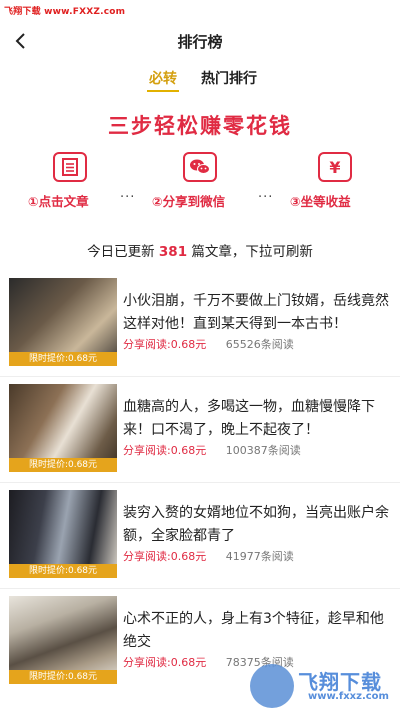 This screenshot has height=712, width=400. Describe the element at coordinates (272, 686) in the screenshot. I see `logo-emblem-icon` at that location.